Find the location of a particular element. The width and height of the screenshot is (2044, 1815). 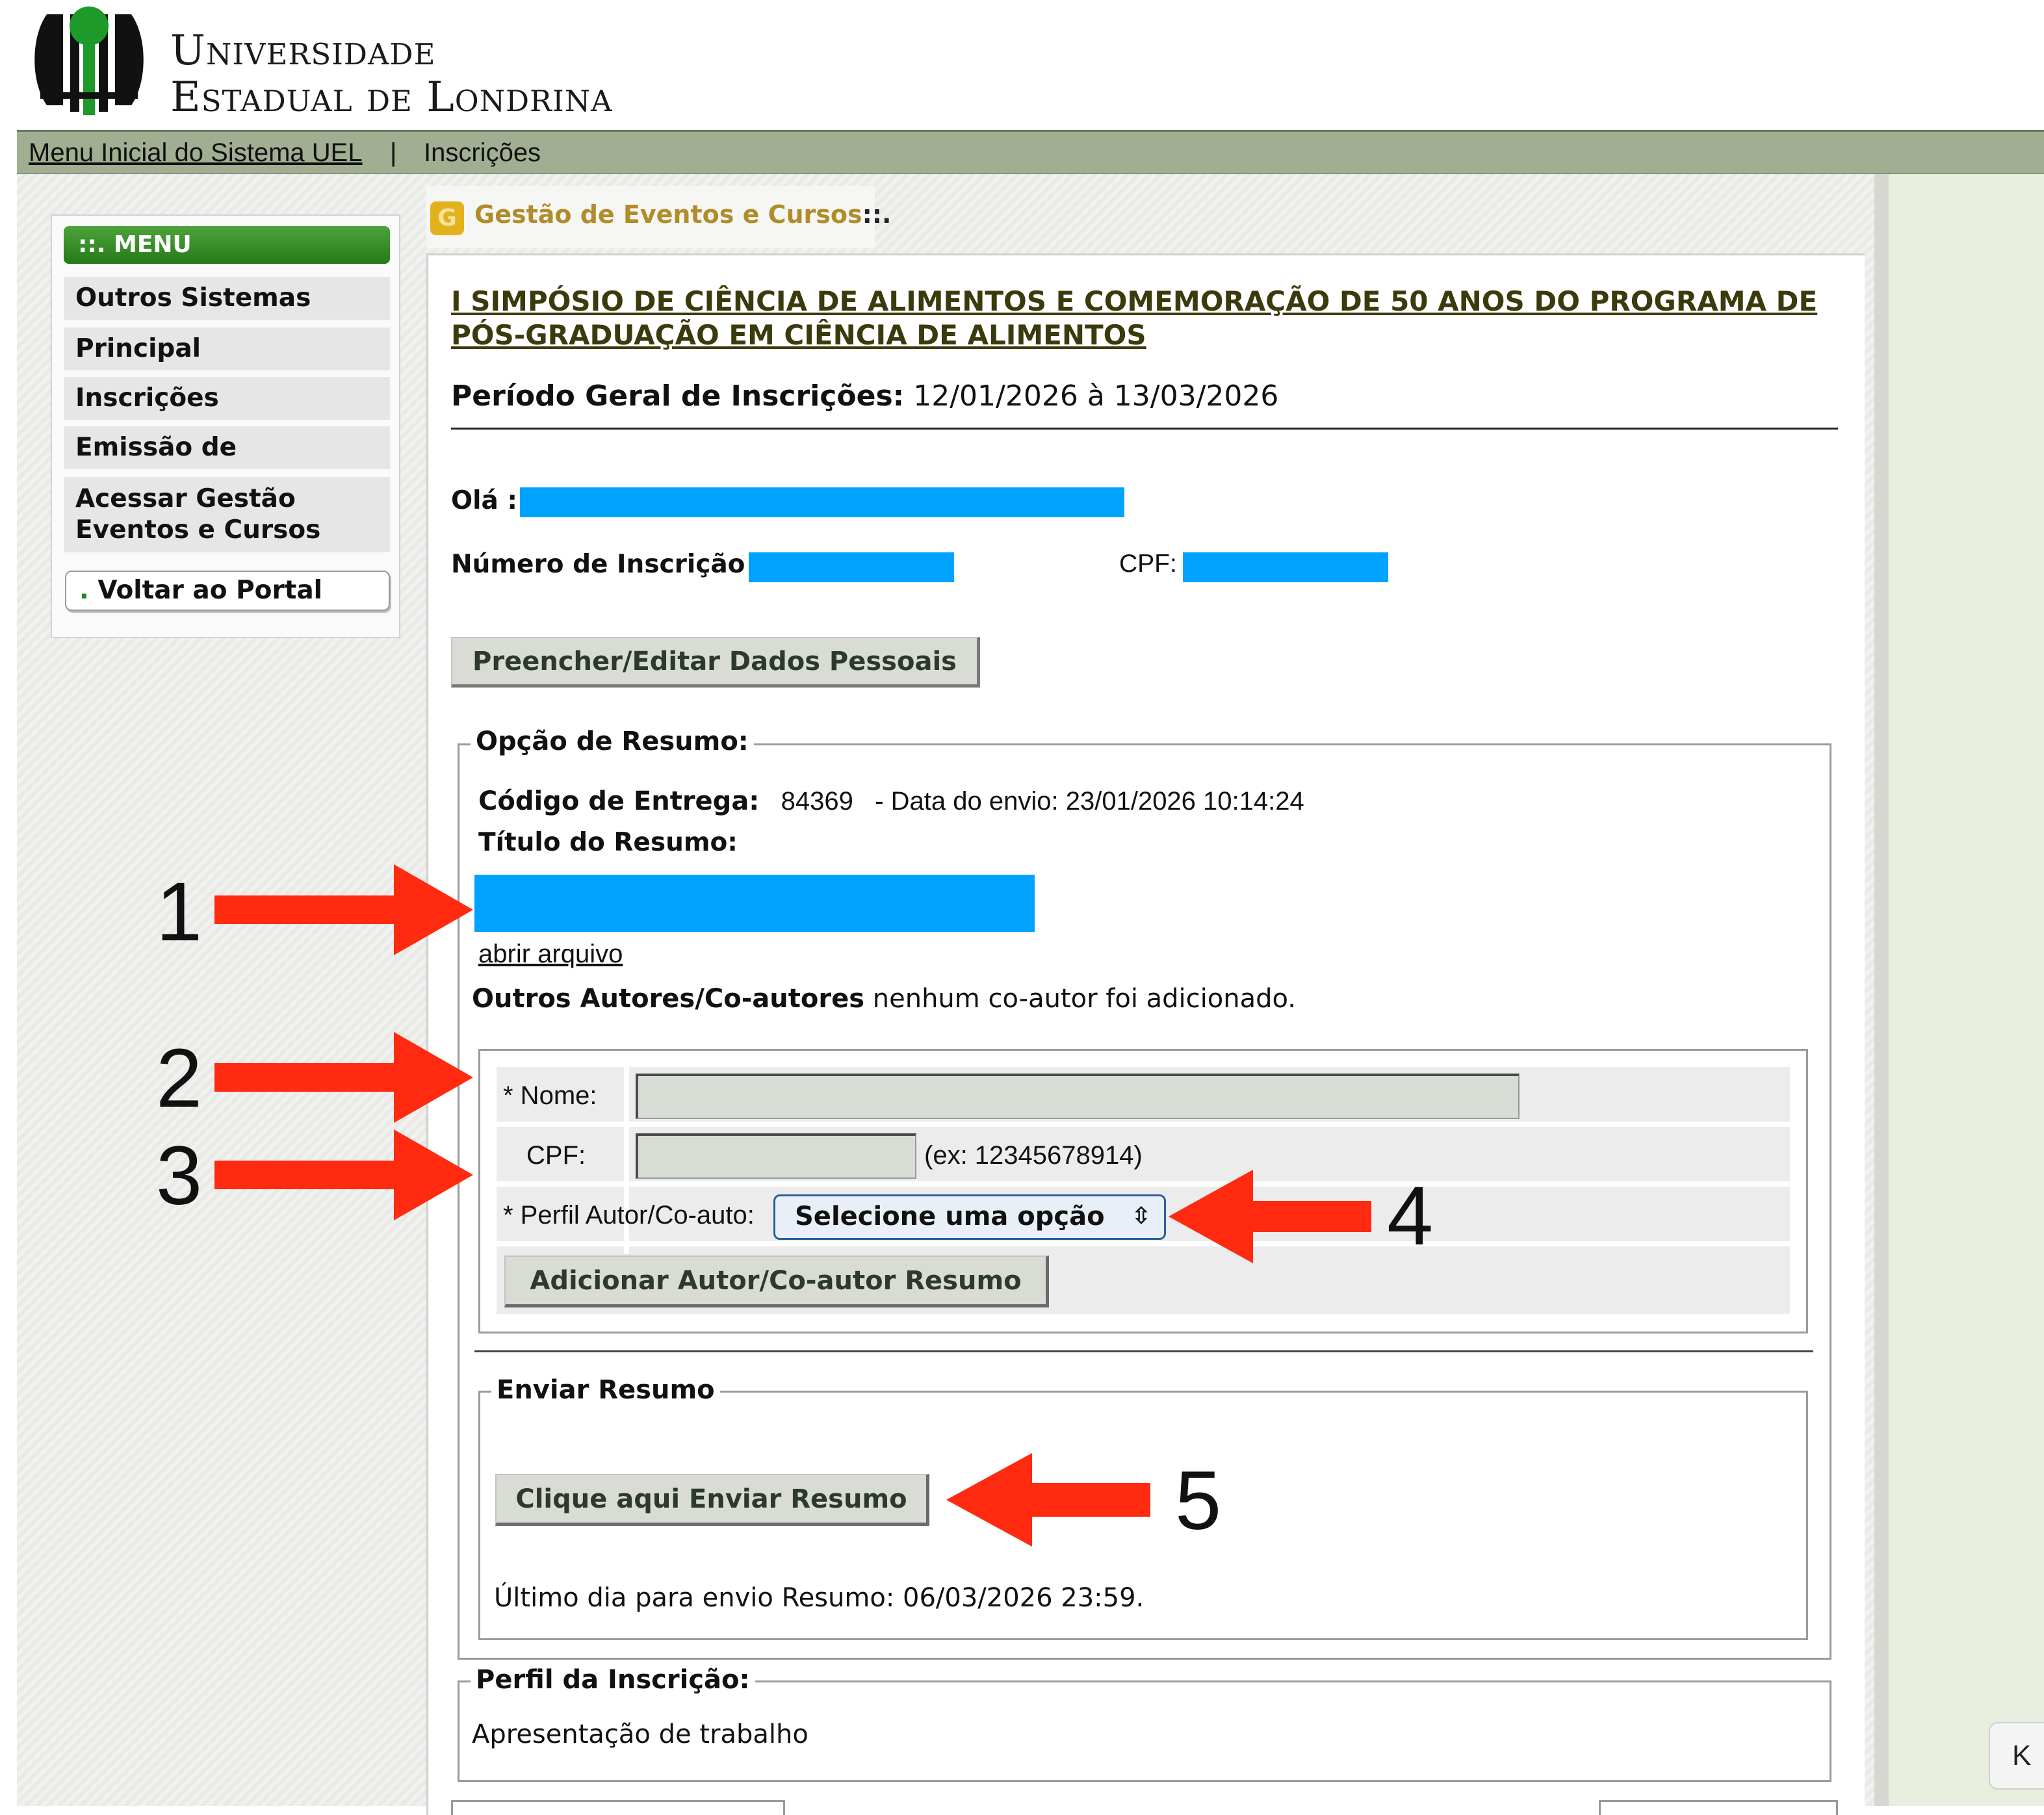

annotation-number-4: 4 is located at coordinates (1411, 1216).